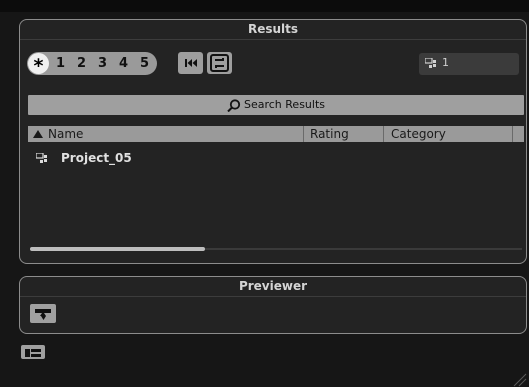 Image resolution: width=529 pixels, height=387 pixels. I want to click on search-results-button: Search Results, so click(276, 105).